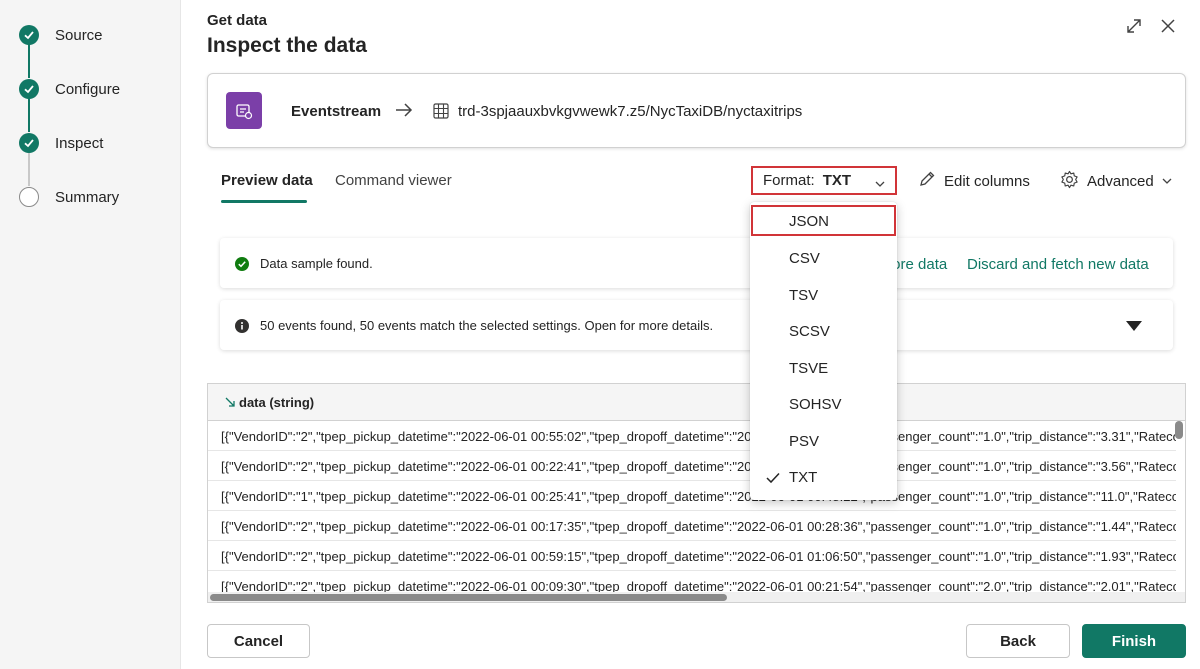  What do you see at coordinates (79, 143) in the screenshot?
I see `step-label: Inspect` at bounding box center [79, 143].